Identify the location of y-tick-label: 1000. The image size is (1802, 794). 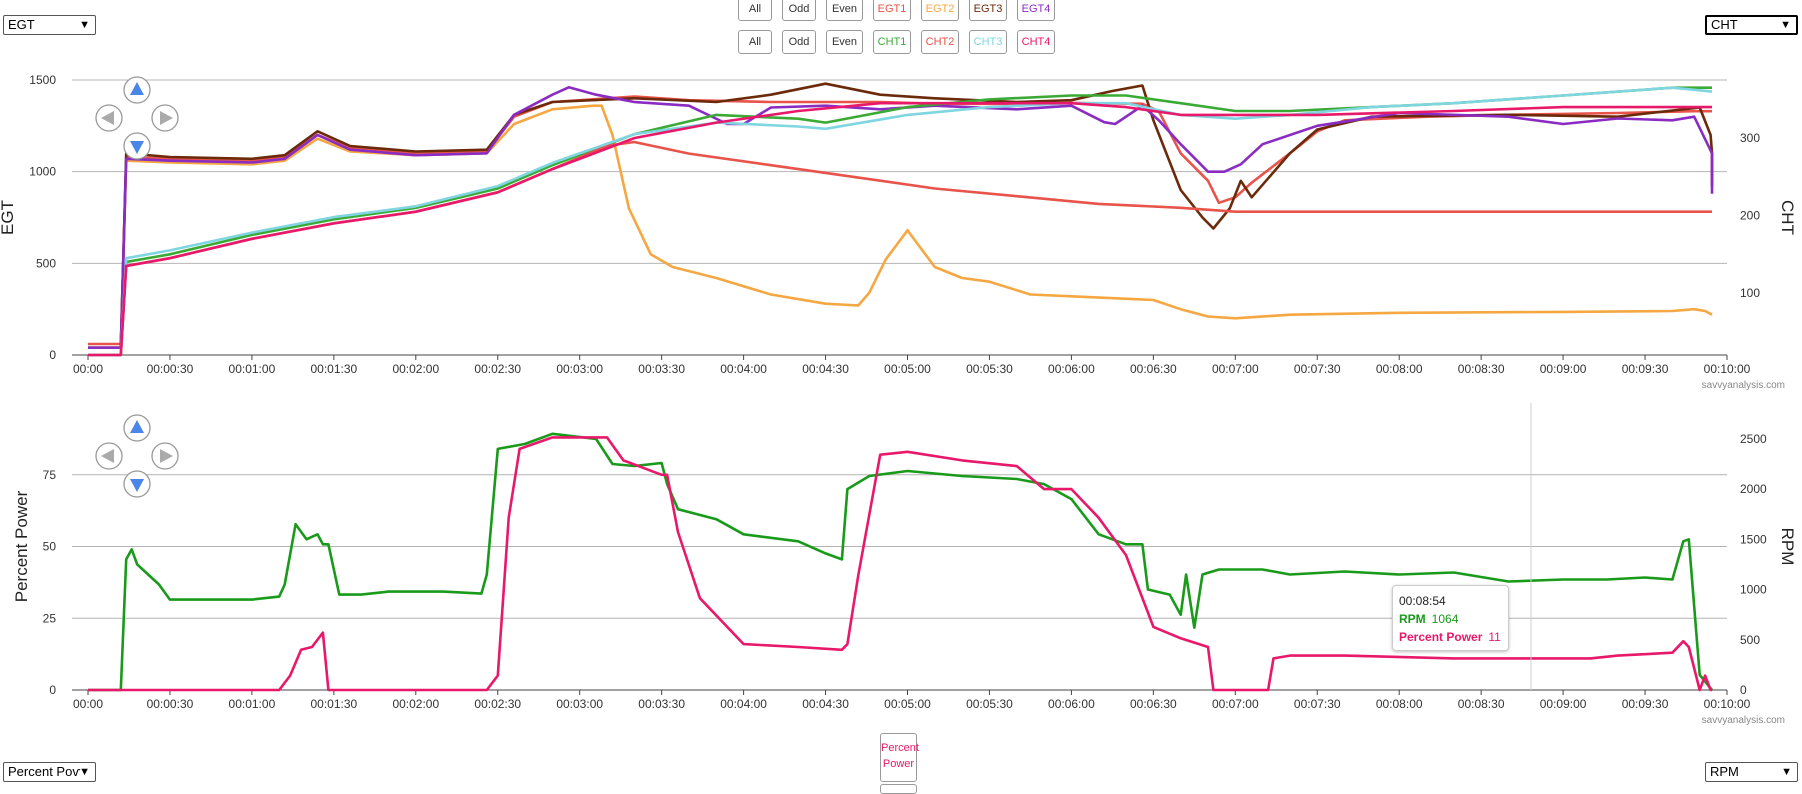
(42, 172).